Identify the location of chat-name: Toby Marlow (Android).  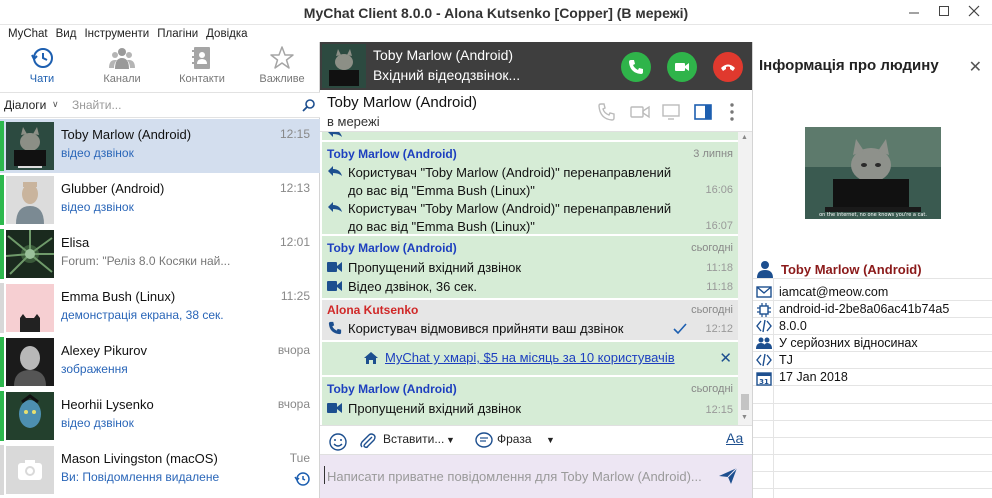
(126, 134).